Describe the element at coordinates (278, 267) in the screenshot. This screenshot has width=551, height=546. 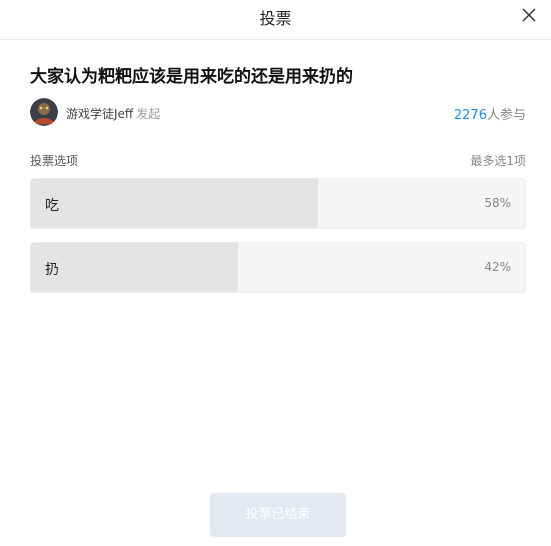
I see `poll-option-throw: 扔 42%` at that location.